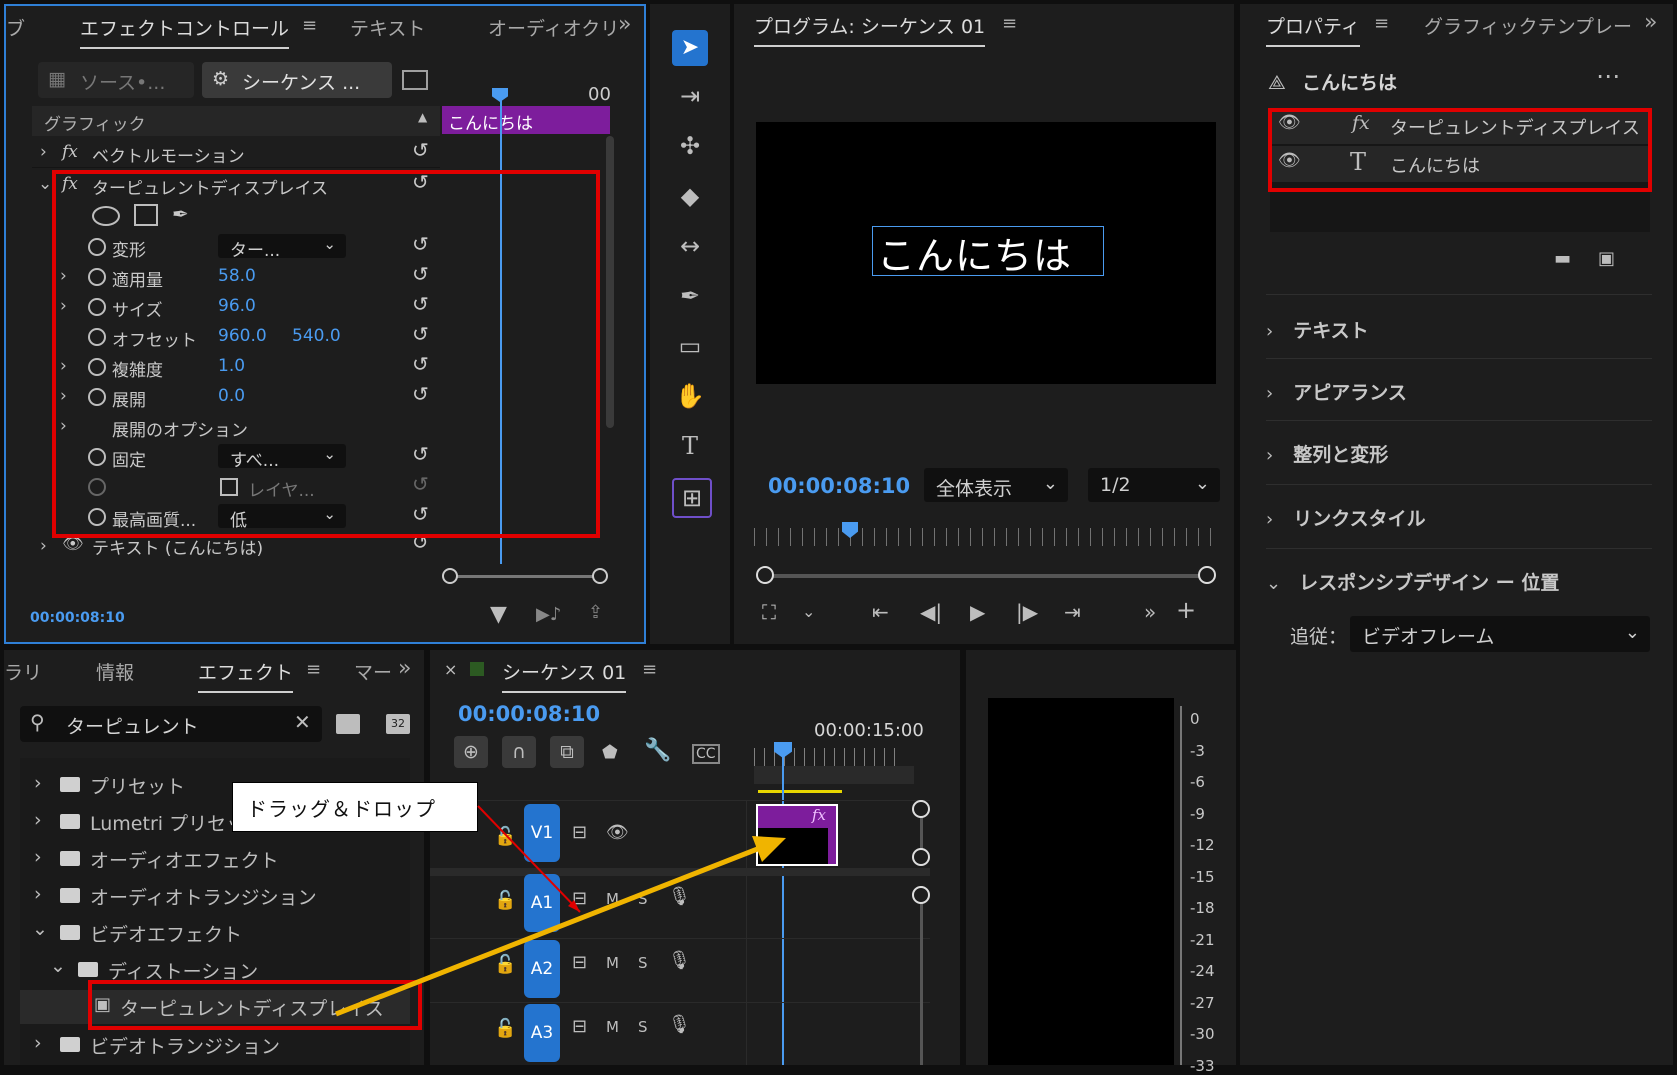 This screenshot has width=1677, height=1075. I want to click on drag-arrow-line, so click(548, 931).